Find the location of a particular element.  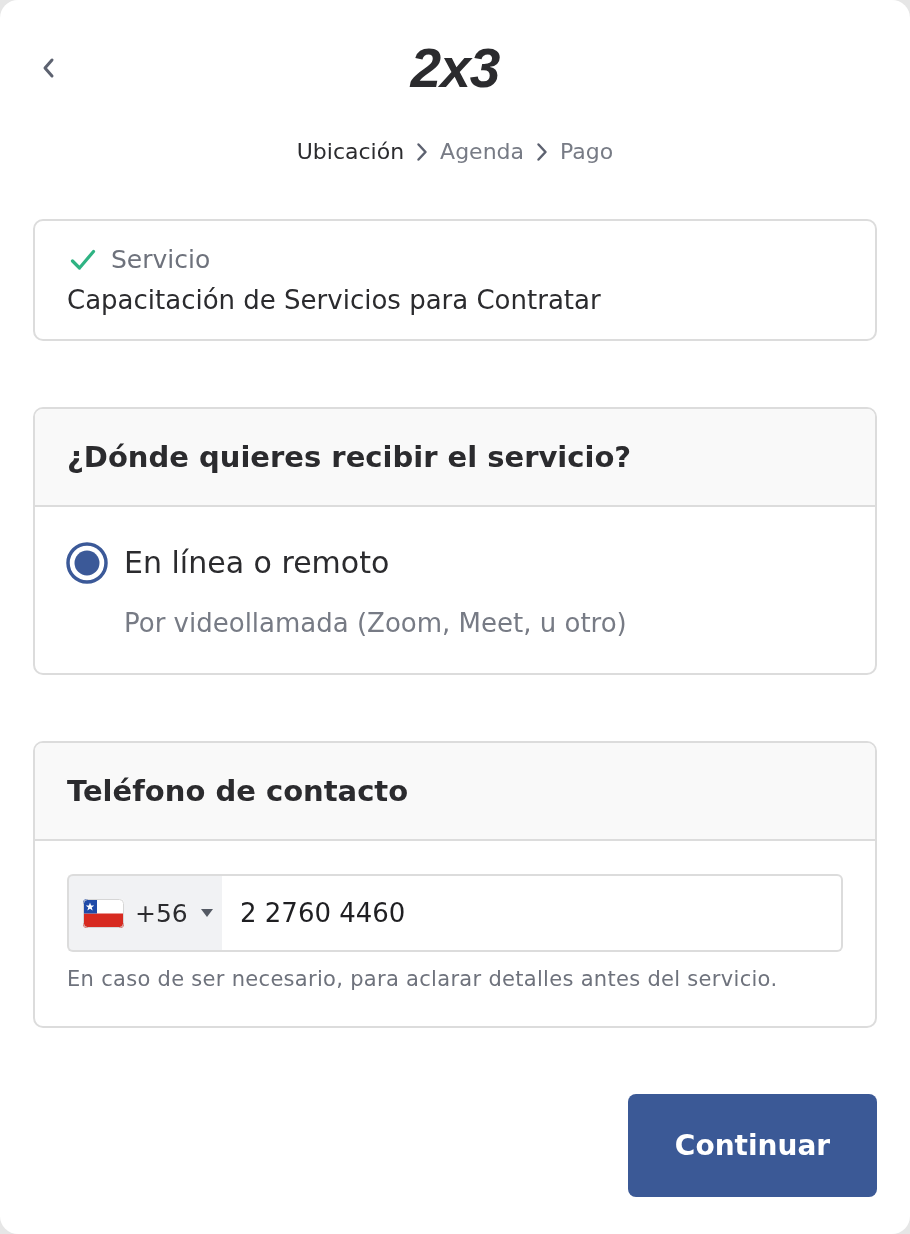

option-label: En línea o remoto is located at coordinates (257, 563).